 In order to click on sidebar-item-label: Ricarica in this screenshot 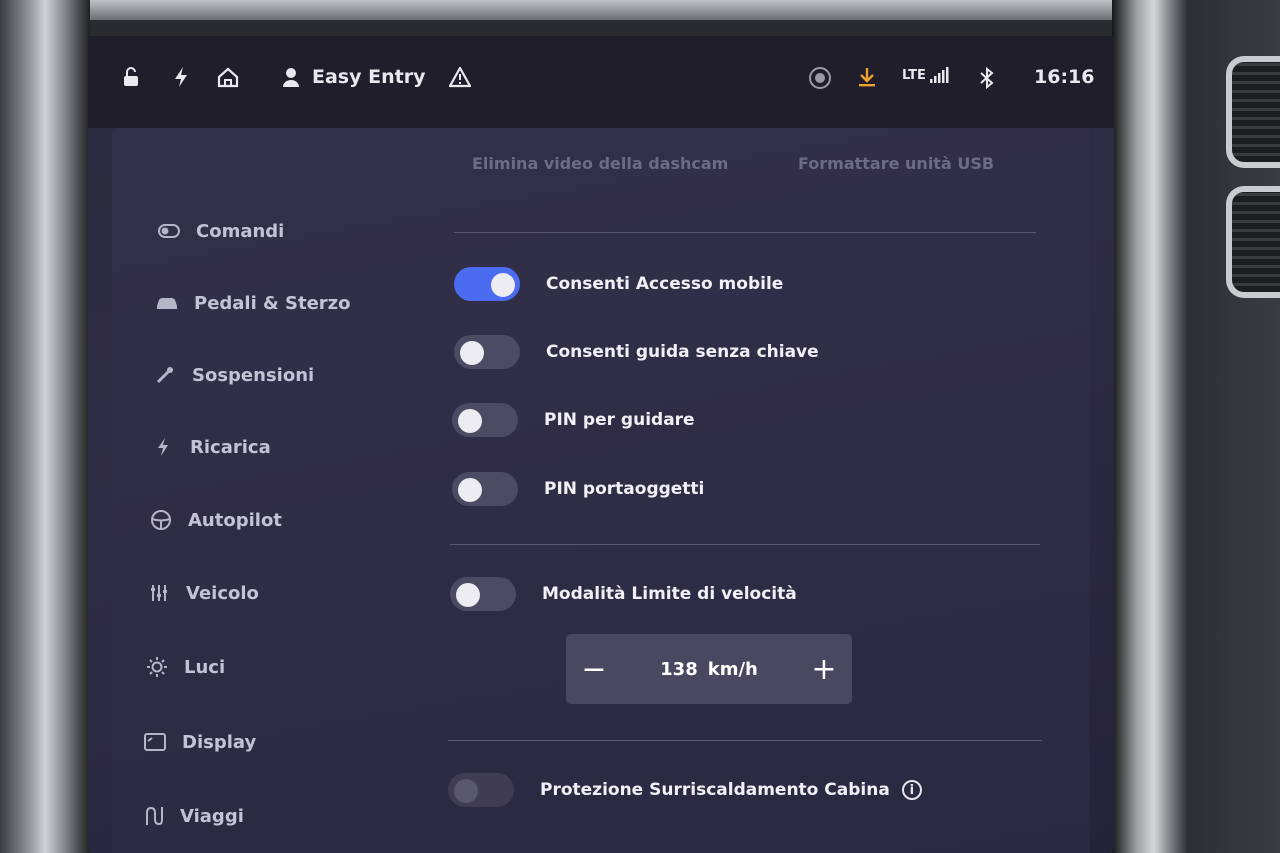, I will do `click(230, 447)`.